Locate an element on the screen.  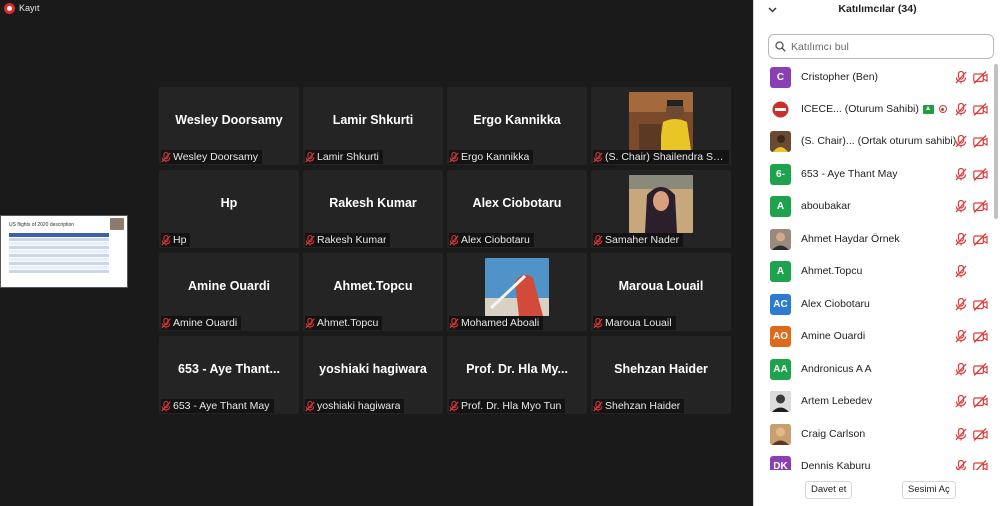
participant-row: A aboubakar is located at coordinates (877, 207).